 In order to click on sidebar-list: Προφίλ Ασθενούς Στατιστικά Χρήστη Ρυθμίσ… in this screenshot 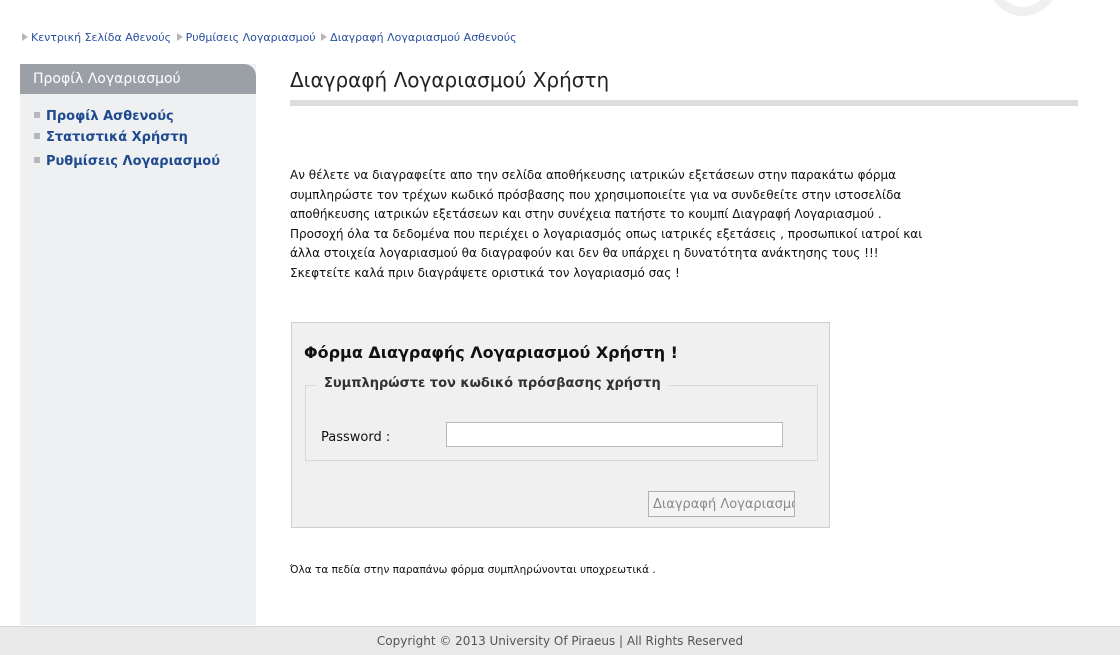, I will do `click(122, 135)`.